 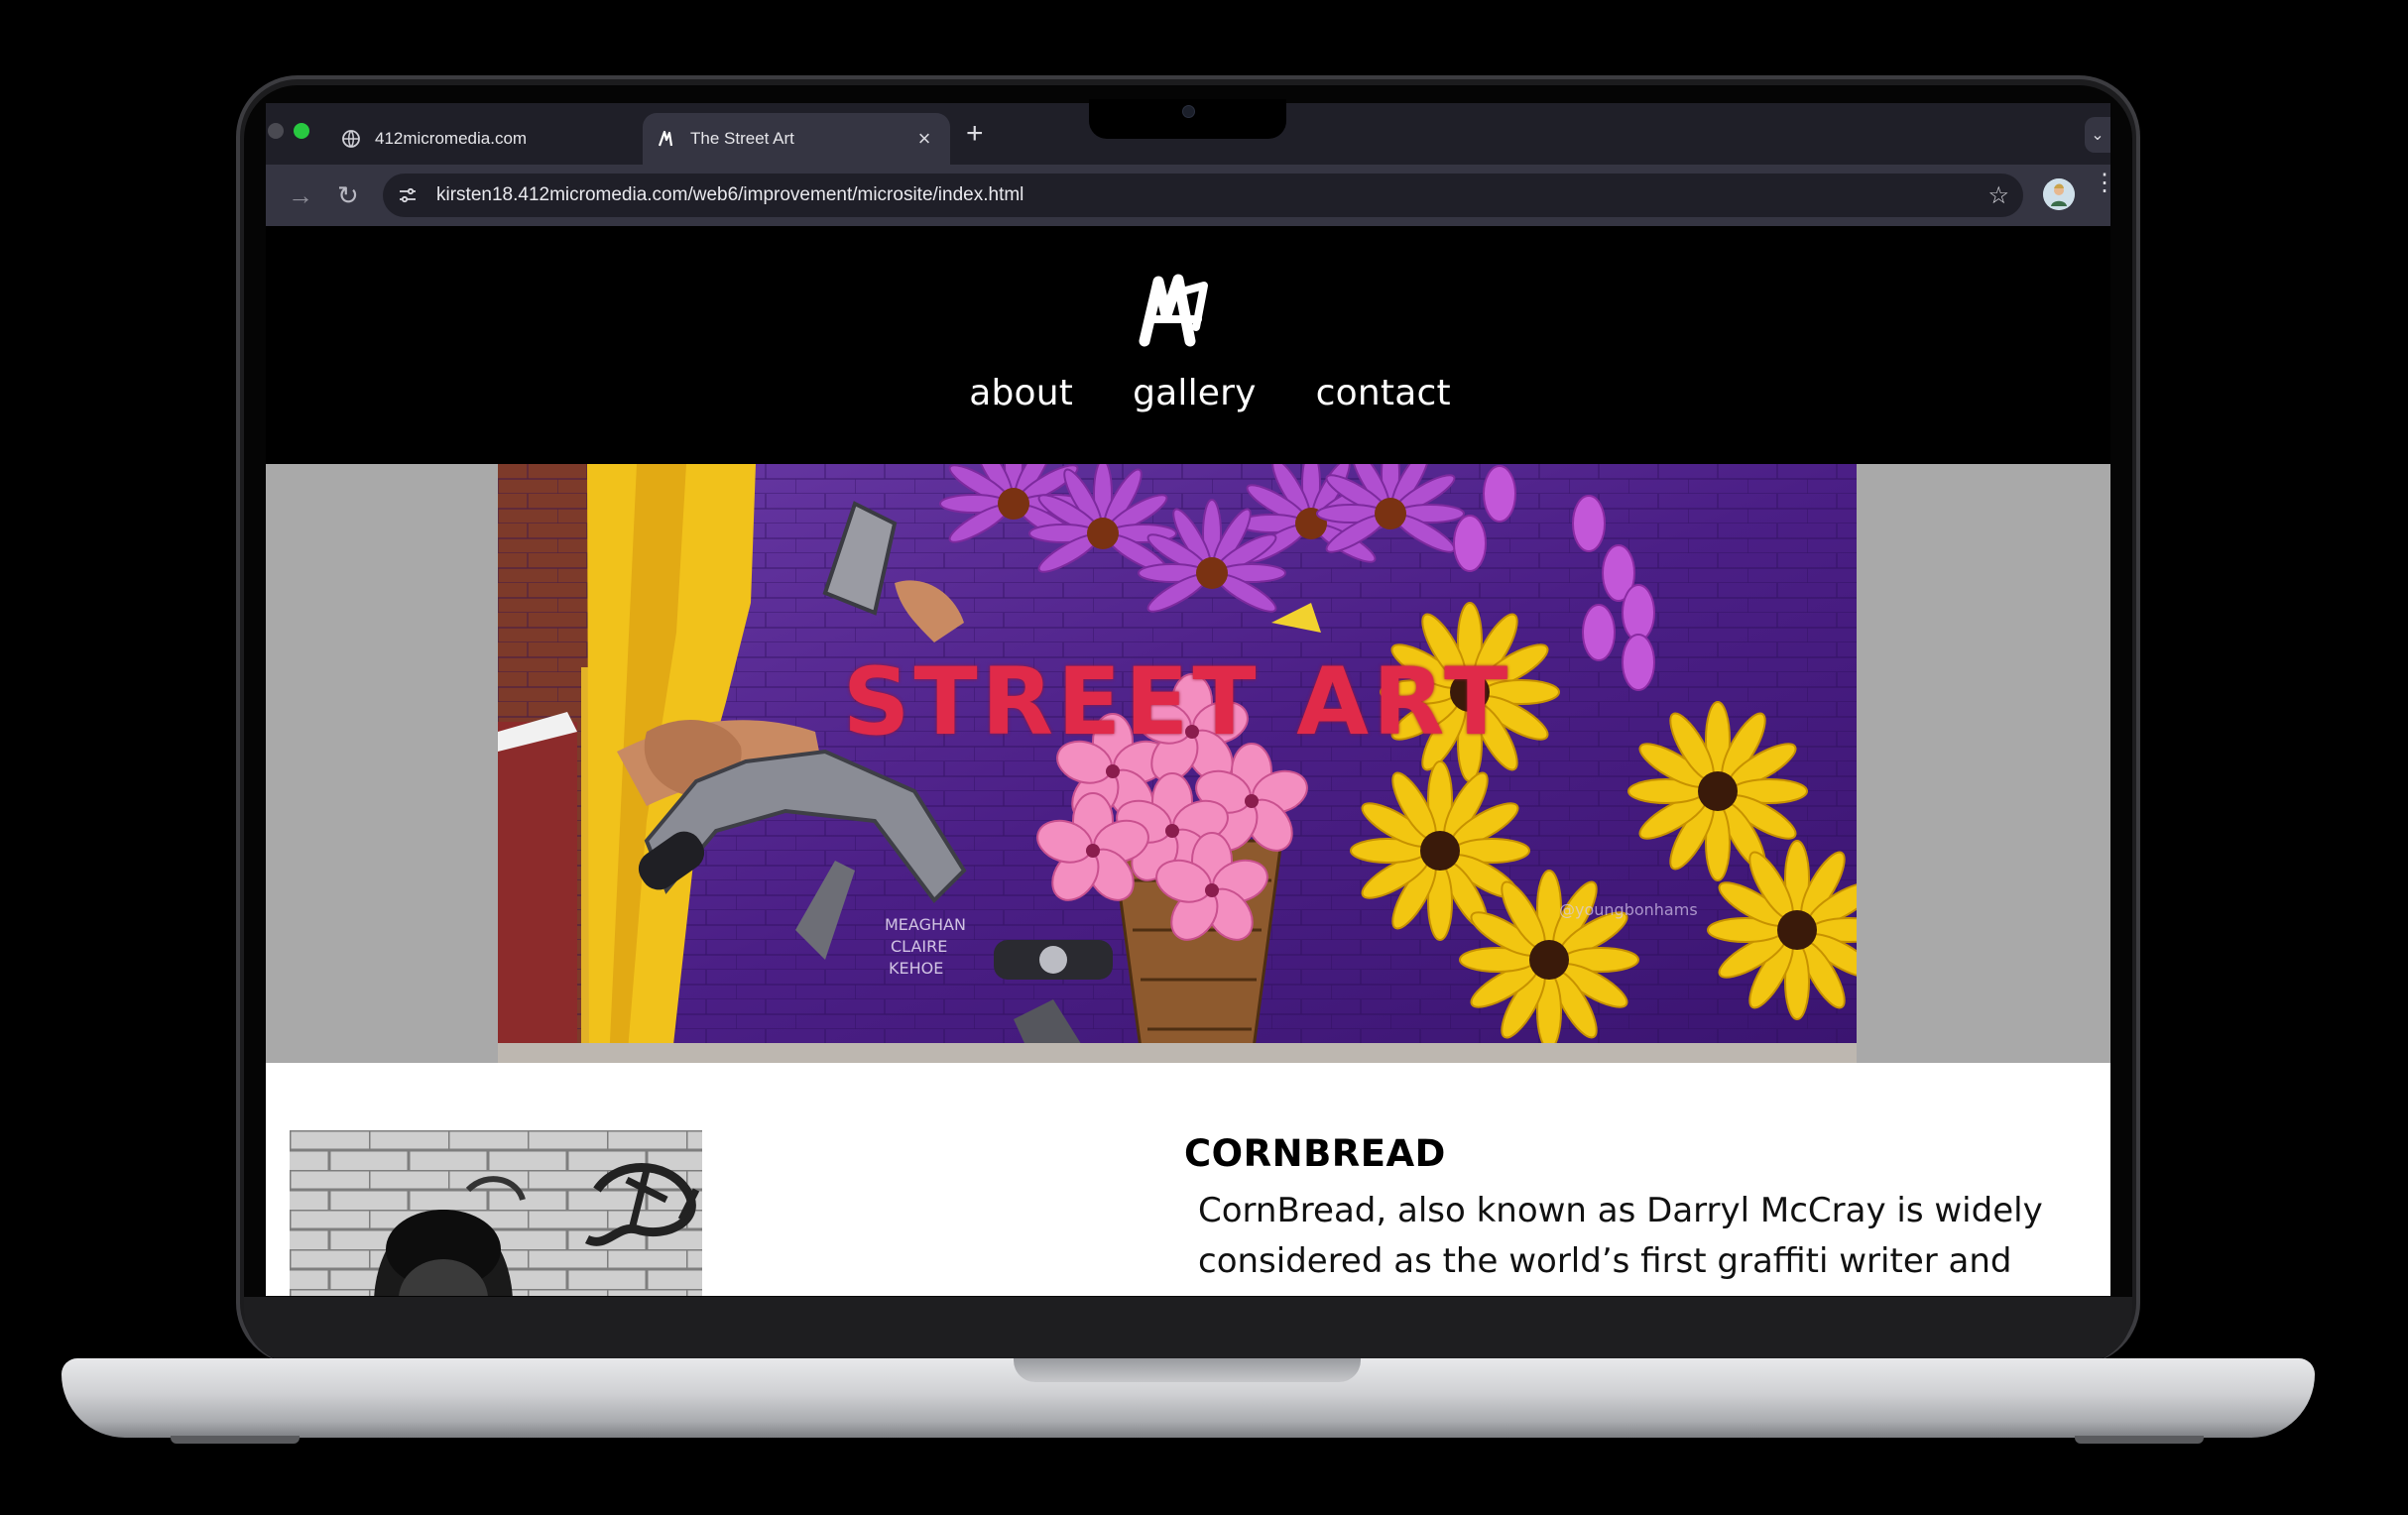 What do you see at coordinates (408, 195) in the screenshot?
I see `site-settings-icon` at bounding box center [408, 195].